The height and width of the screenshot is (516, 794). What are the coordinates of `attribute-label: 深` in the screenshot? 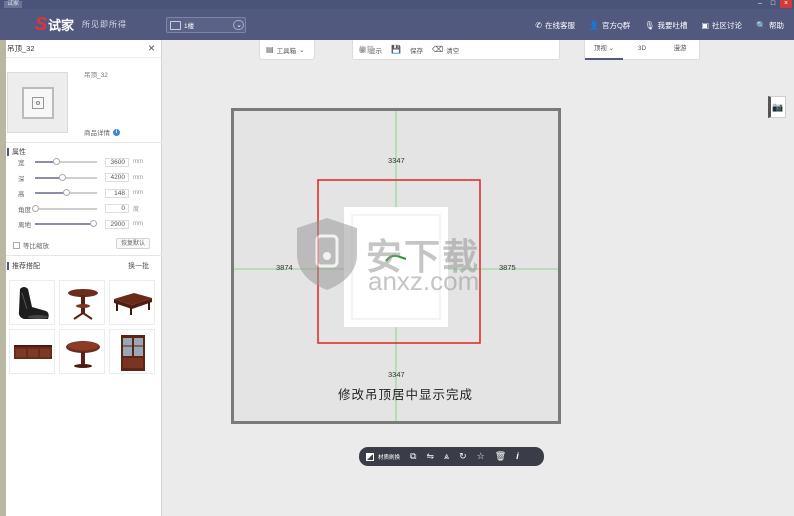 It's located at (21, 179).